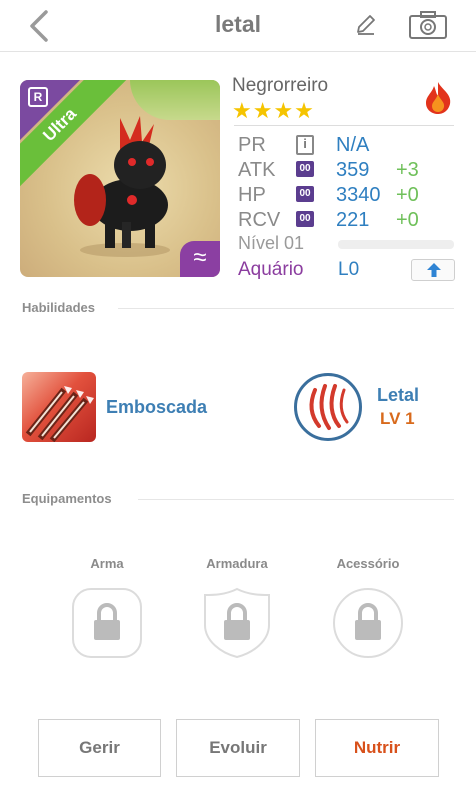  Describe the element at coordinates (305, 145) in the screenshot. I see `info-icon: i` at that location.